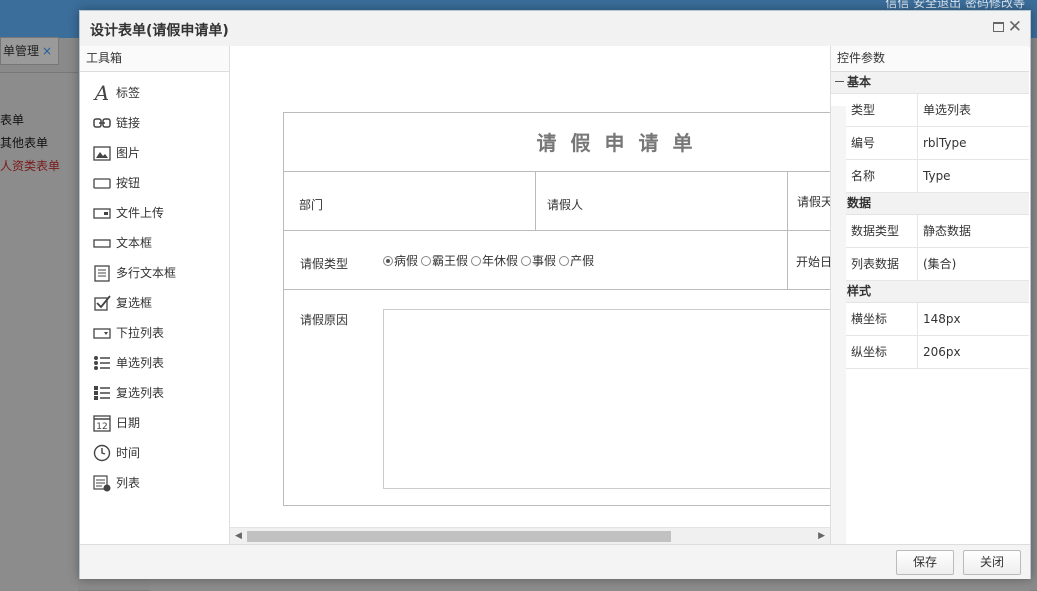 Image resolution: width=1037 pixels, height=591 pixels. Describe the element at coordinates (102, 213) in the screenshot. I see `file-upload-icon` at that location.